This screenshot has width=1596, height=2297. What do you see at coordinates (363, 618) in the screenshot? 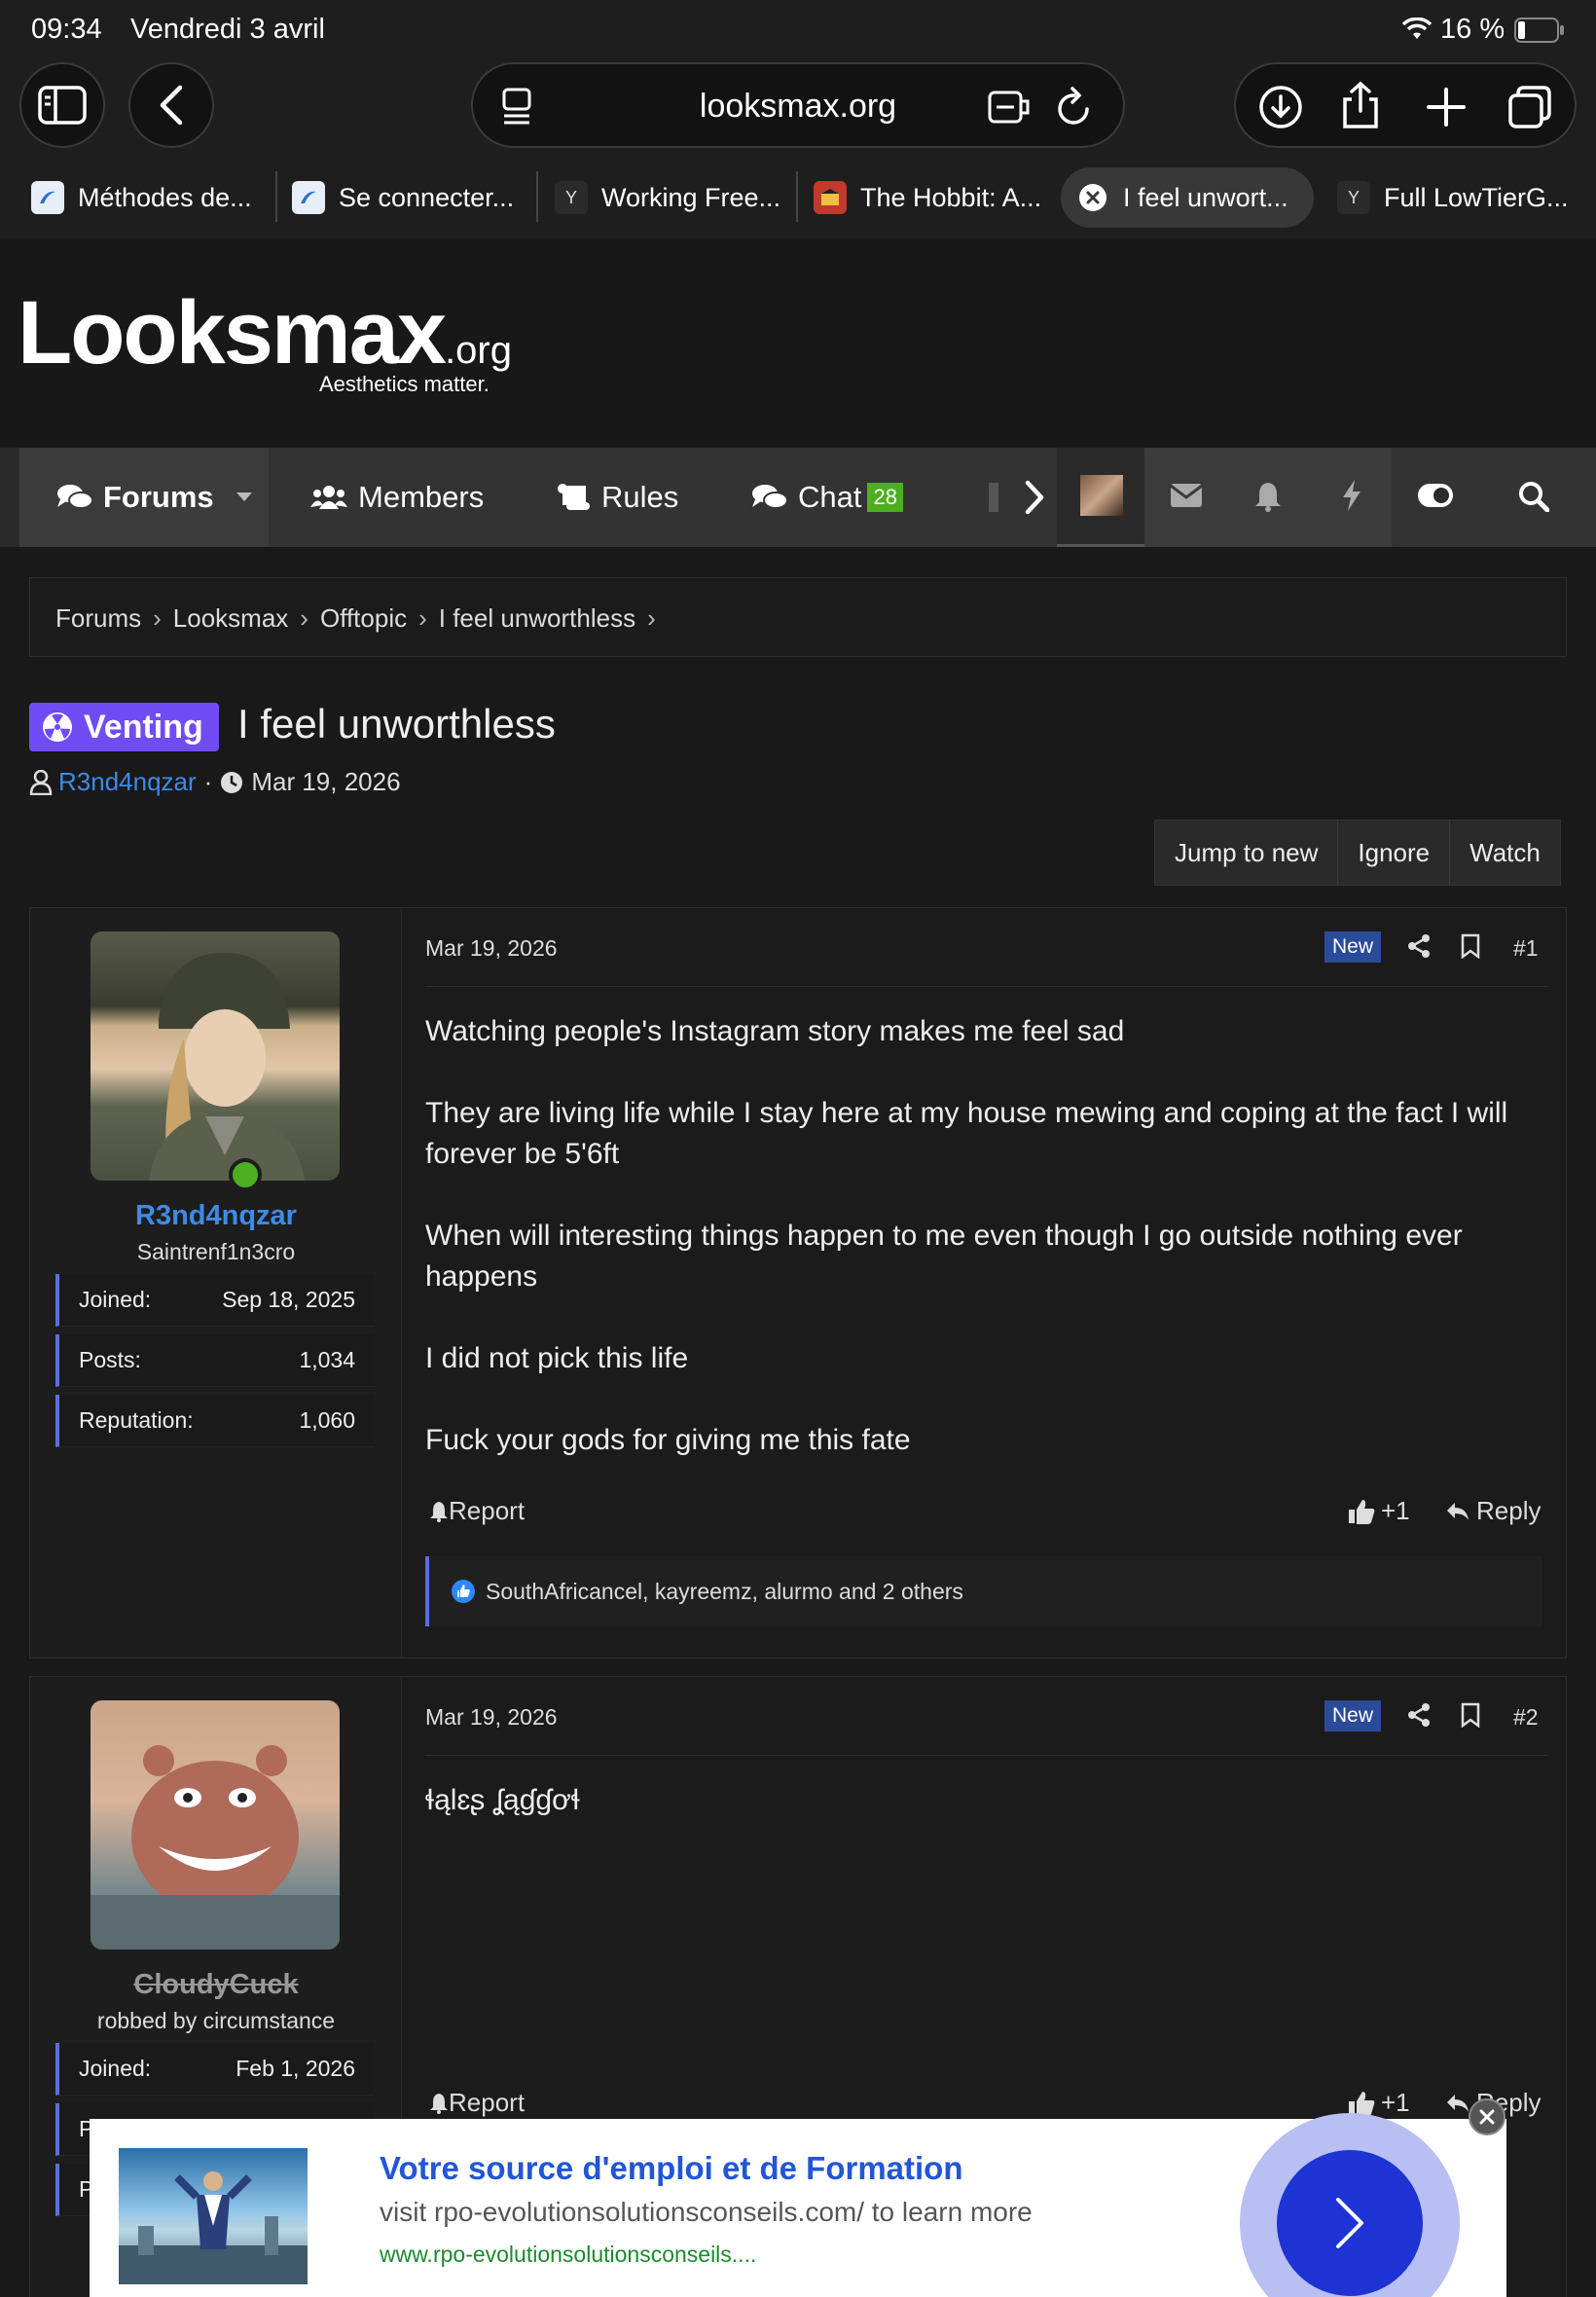
I see `breadcrumb-item: Offtopic` at bounding box center [363, 618].